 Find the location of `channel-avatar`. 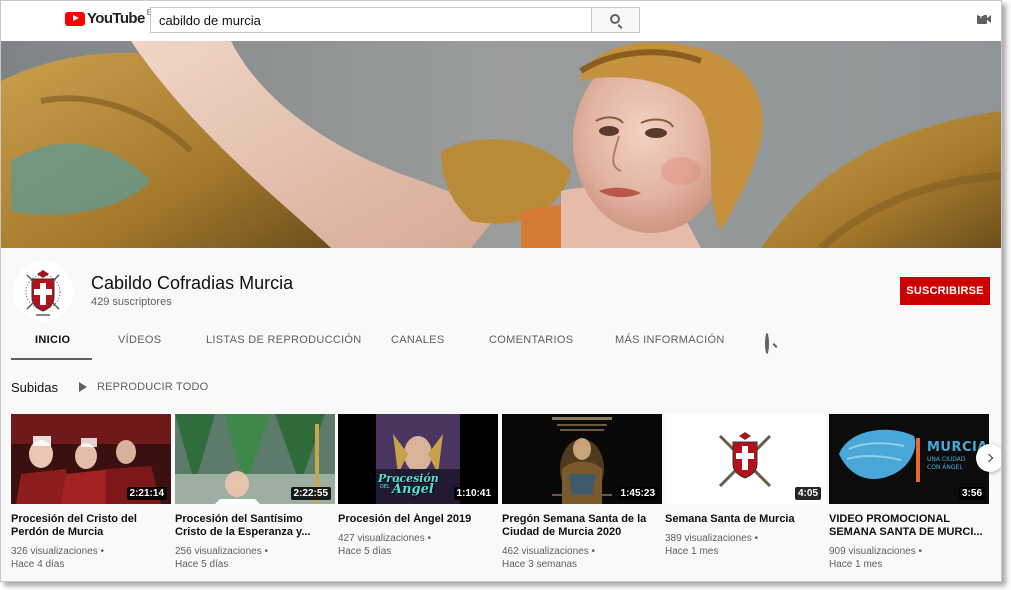

channel-avatar is located at coordinates (43, 291).